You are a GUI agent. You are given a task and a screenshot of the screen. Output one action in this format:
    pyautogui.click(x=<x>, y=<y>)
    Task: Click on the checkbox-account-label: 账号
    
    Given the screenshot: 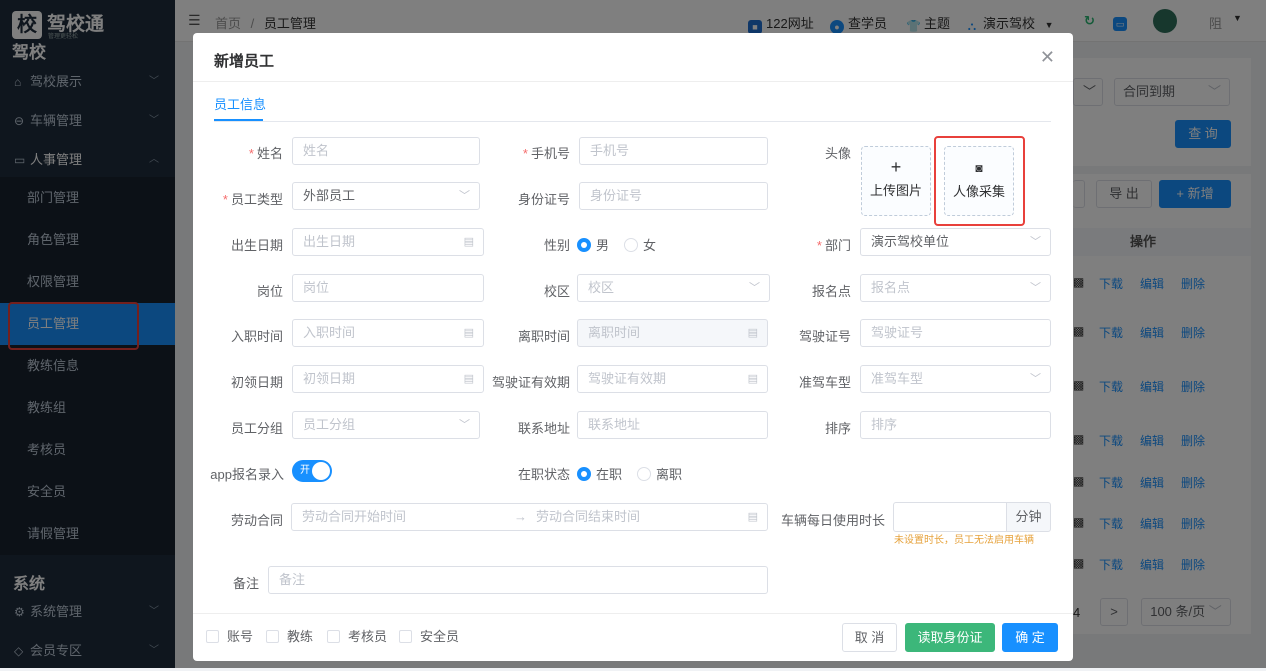 What is the action you would take?
    pyautogui.click(x=240, y=636)
    